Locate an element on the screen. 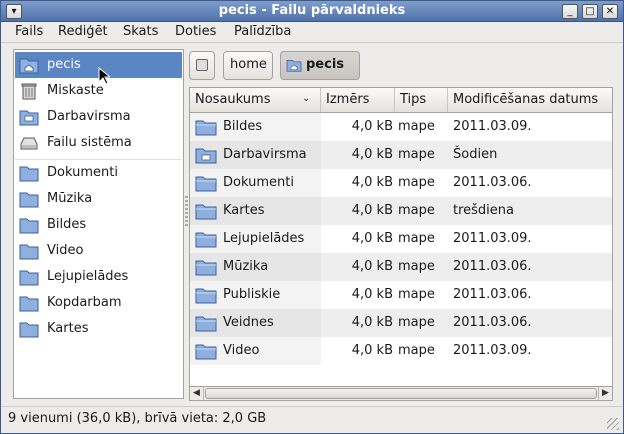 The image size is (624, 434). file-name: Veidnes is located at coordinates (248, 322).